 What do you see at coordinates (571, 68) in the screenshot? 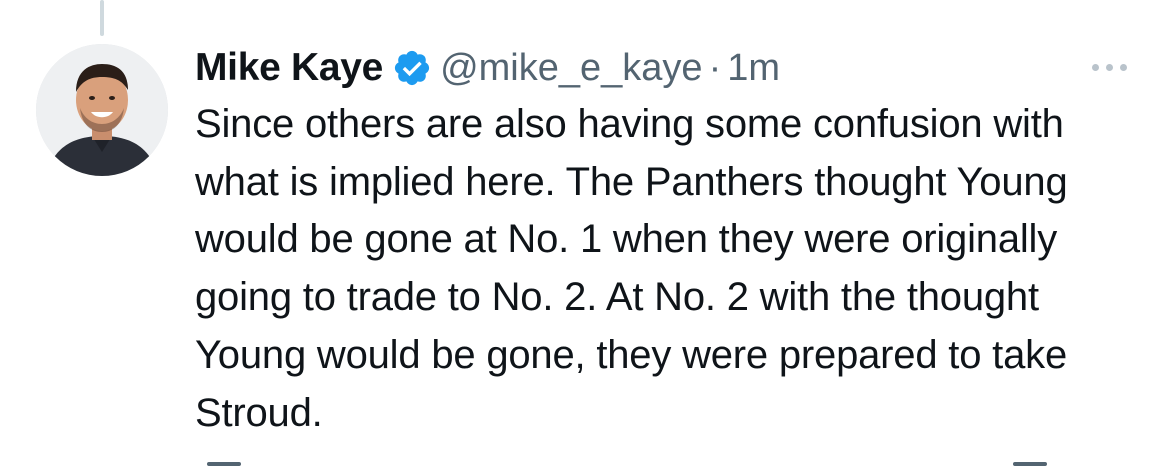
I see `author-handle: @mike_e_kaye` at bounding box center [571, 68].